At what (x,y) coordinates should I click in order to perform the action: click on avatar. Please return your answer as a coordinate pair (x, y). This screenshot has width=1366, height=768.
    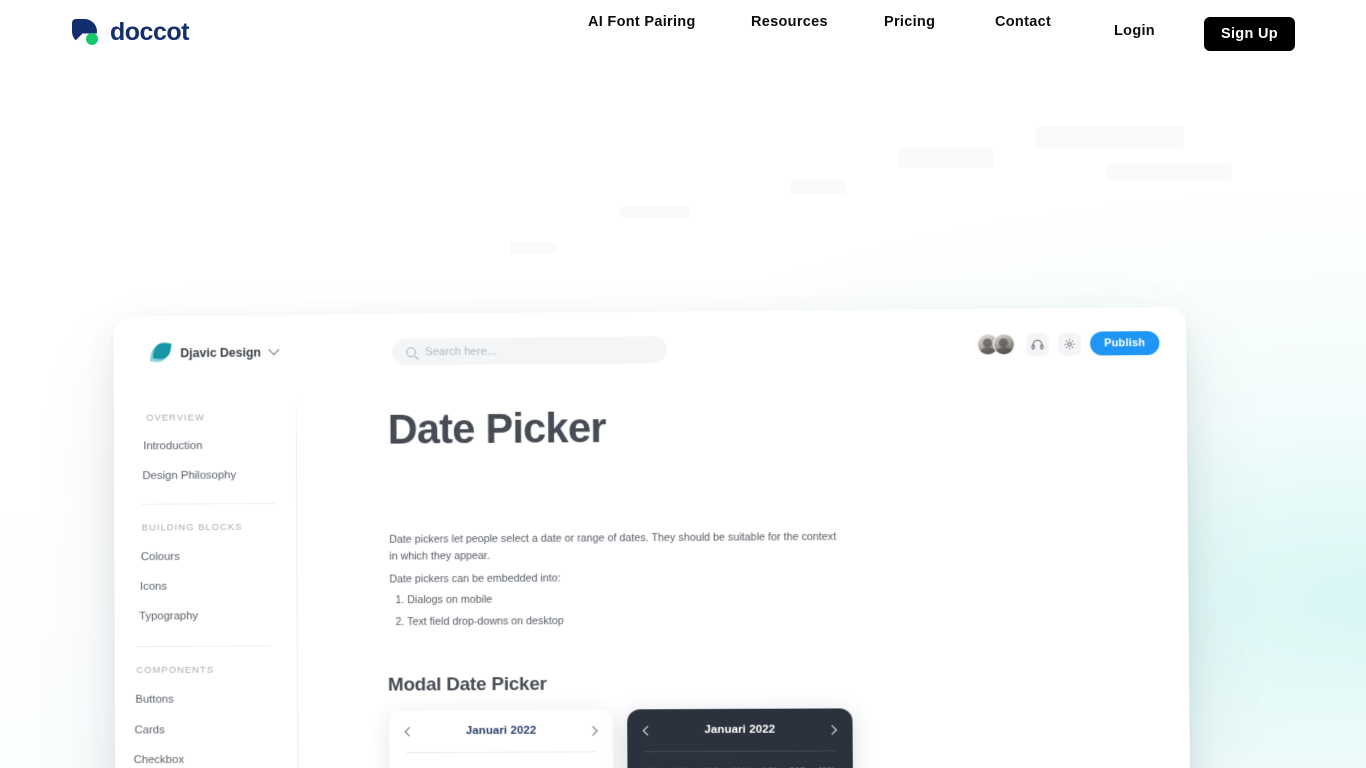
    Looking at the image, I should click on (1003, 344).